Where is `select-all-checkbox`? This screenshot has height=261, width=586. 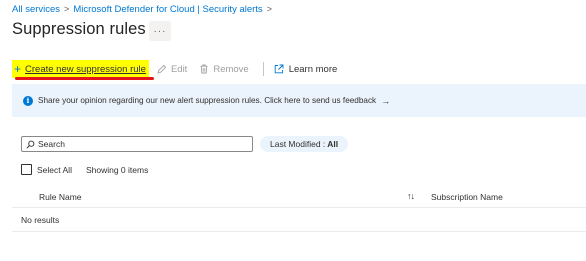
select-all-checkbox is located at coordinates (26, 169).